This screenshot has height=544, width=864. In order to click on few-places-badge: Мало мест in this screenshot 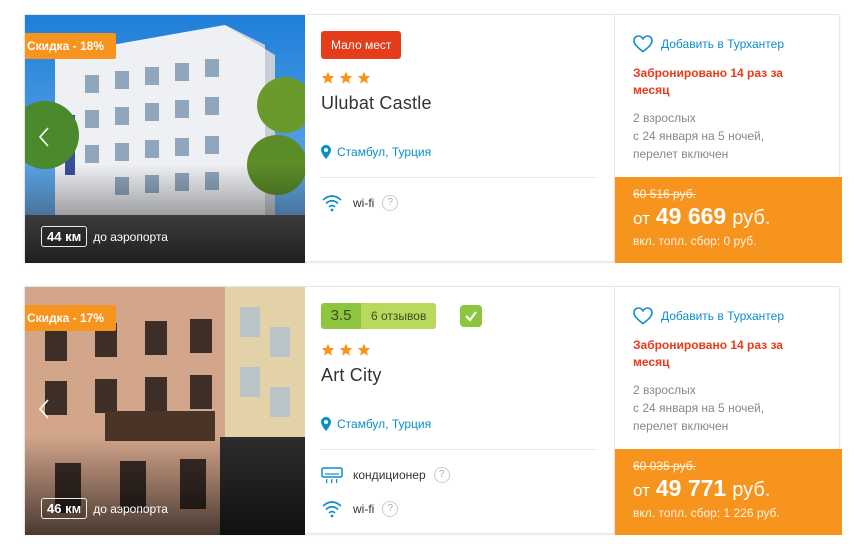, I will do `click(361, 45)`.